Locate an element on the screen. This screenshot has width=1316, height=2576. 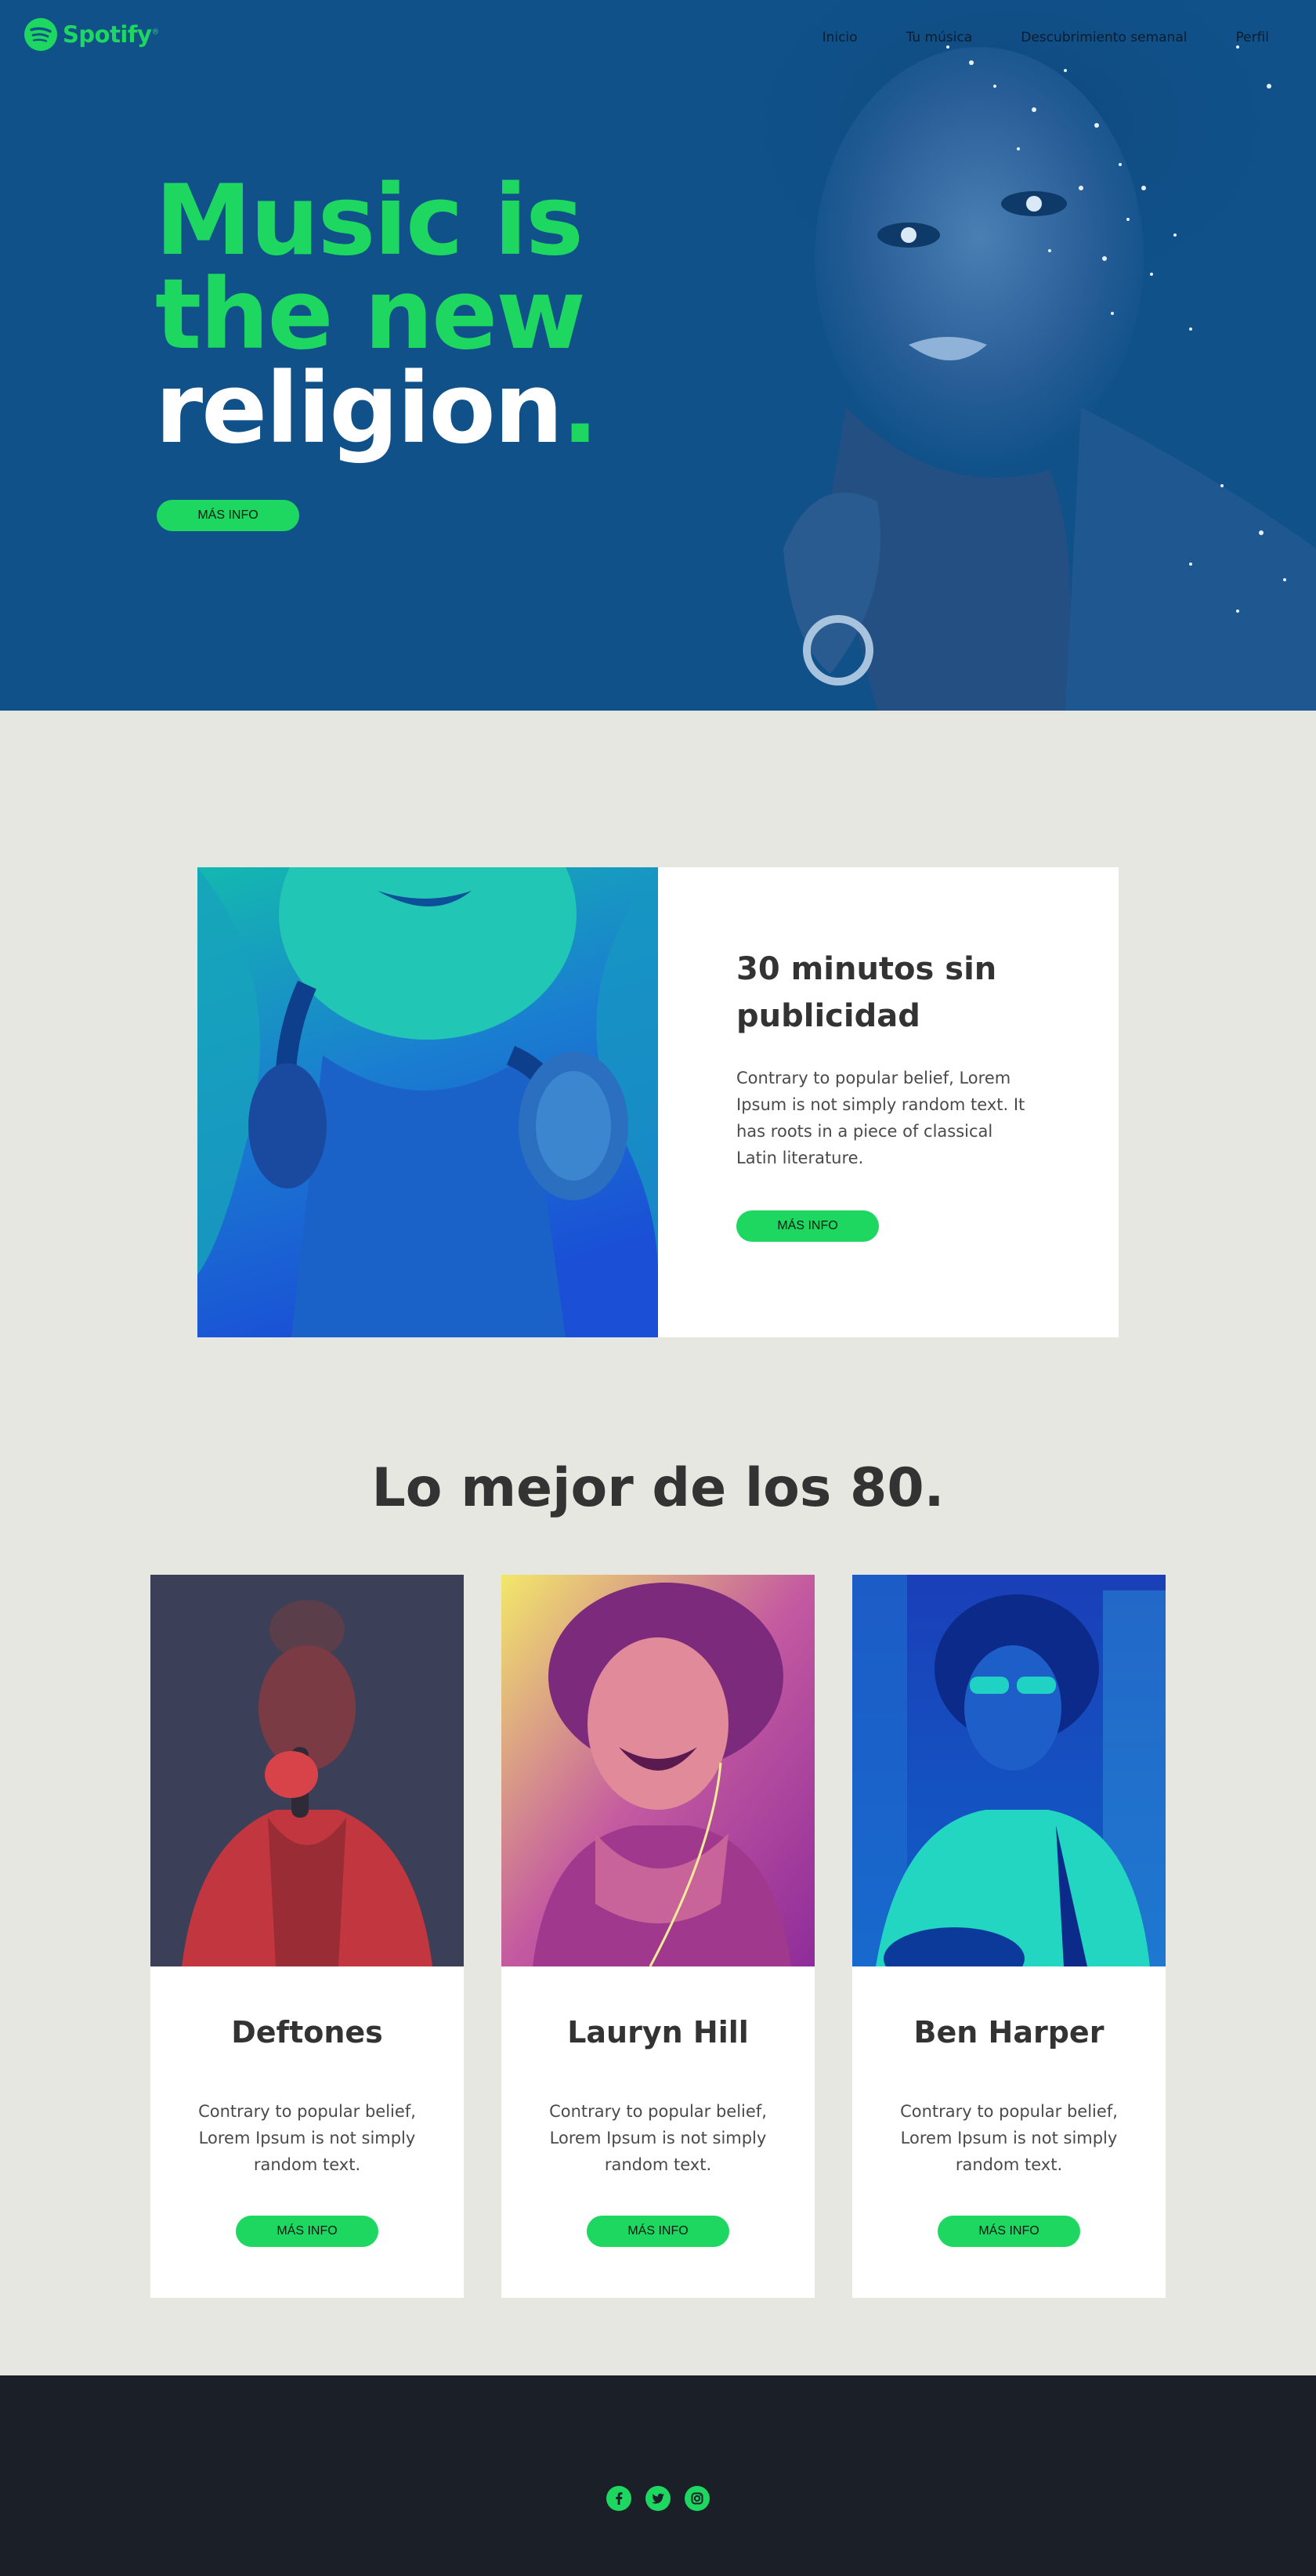
card-title: Deftones is located at coordinates (307, 2032).